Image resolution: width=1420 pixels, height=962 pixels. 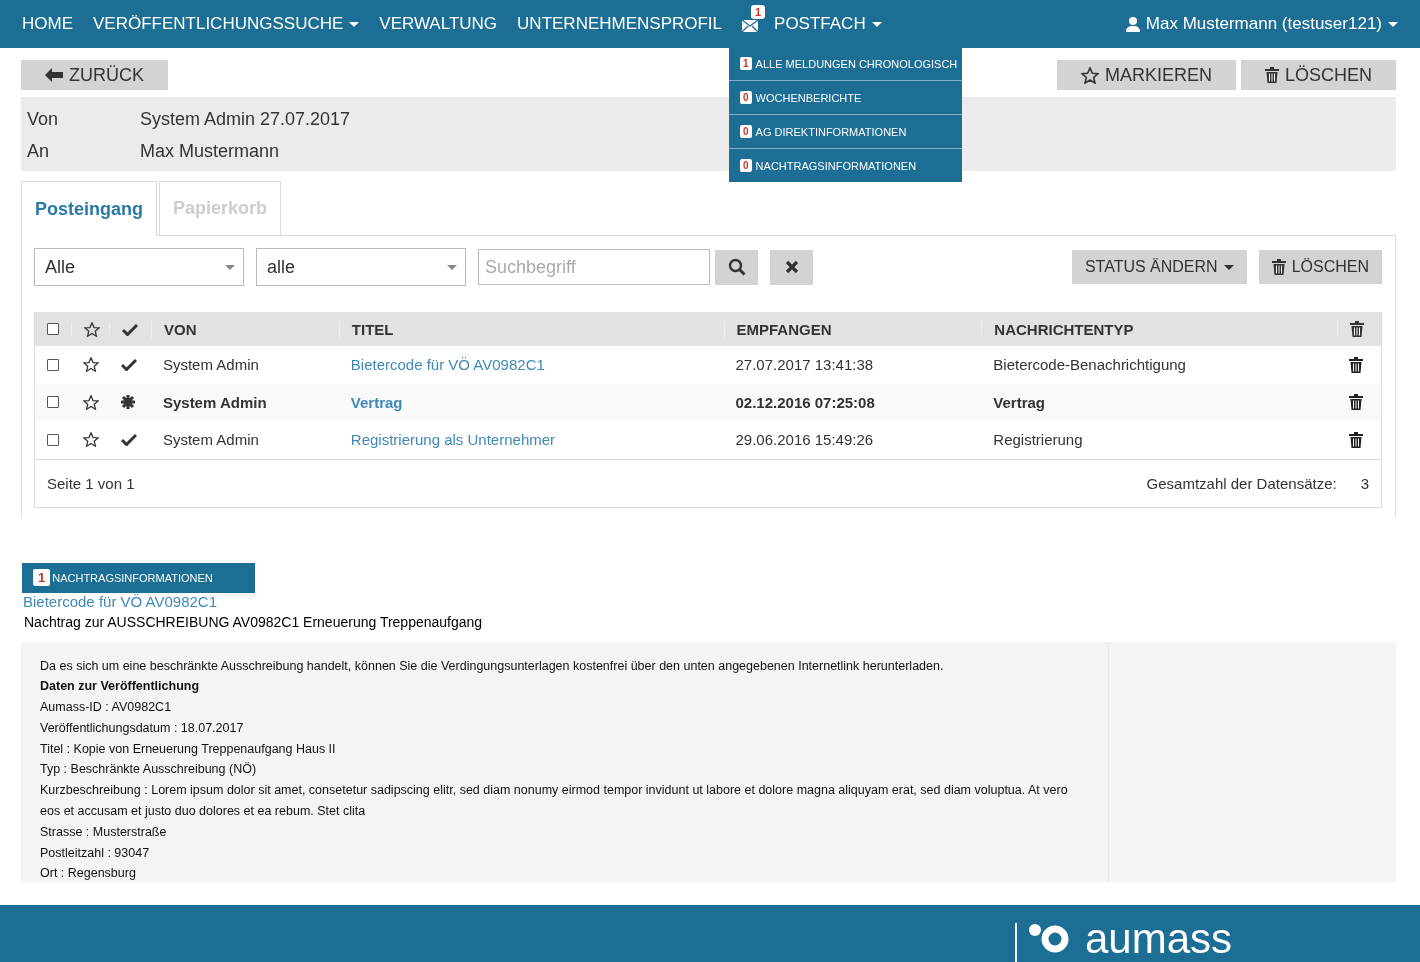 What do you see at coordinates (804, 440) in the screenshot?
I see `table-cell-text: 29.06.2016 15:49:26` at bounding box center [804, 440].